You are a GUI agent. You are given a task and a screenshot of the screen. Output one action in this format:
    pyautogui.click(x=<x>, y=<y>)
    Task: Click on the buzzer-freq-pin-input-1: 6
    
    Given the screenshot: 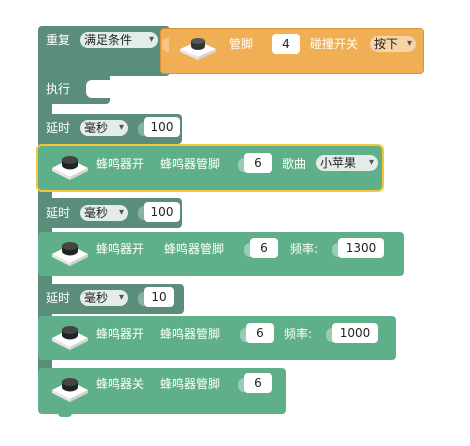 What is the action you would take?
    pyautogui.click(x=264, y=248)
    